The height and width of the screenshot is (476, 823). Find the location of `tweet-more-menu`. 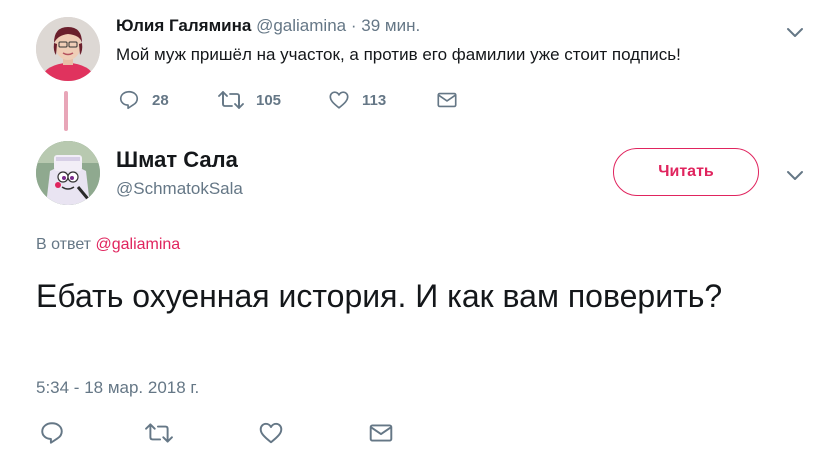

tweet-more-menu is located at coordinates (795, 175).